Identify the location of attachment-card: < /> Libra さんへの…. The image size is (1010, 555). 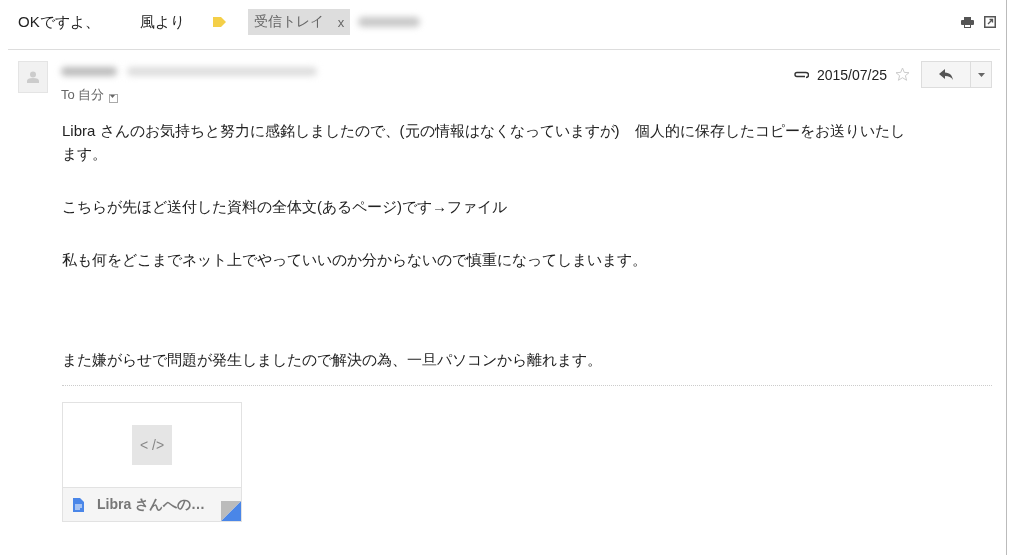
(152, 462).